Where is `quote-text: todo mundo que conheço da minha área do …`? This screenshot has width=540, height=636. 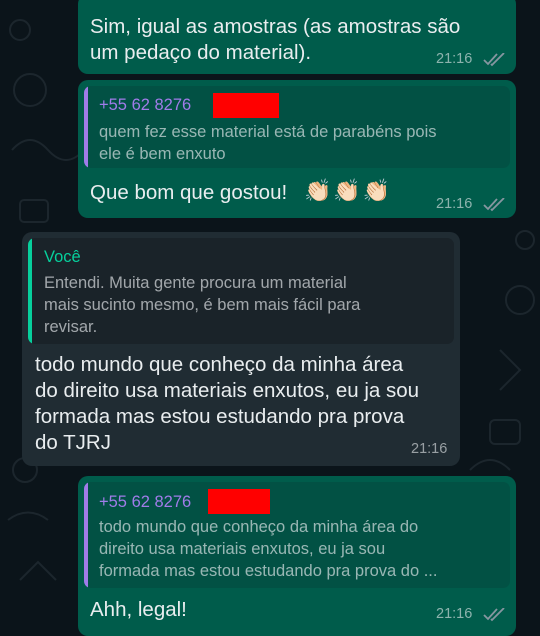
quote-text: todo mundo que conheço da minha área do … is located at coordinates (268, 549).